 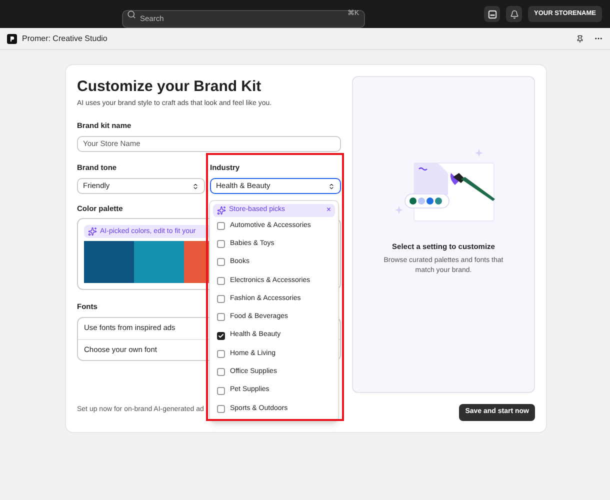 What do you see at coordinates (169, 87) in the screenshot?
I see `page-heading: Customize your Brand Kit` at bounding box center [169, 87].